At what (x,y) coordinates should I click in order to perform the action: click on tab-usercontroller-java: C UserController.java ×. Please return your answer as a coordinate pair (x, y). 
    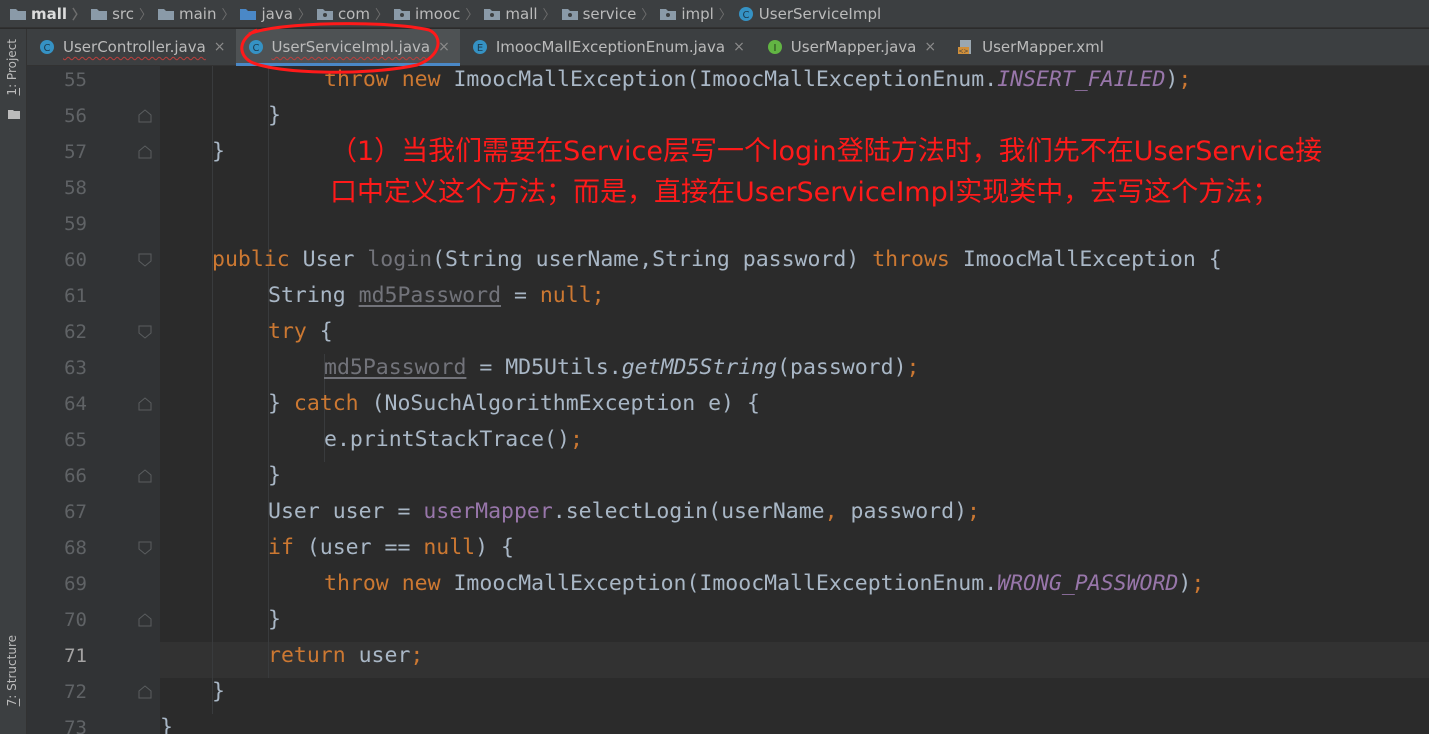
    Looking at the image, I should click on (131, 47).